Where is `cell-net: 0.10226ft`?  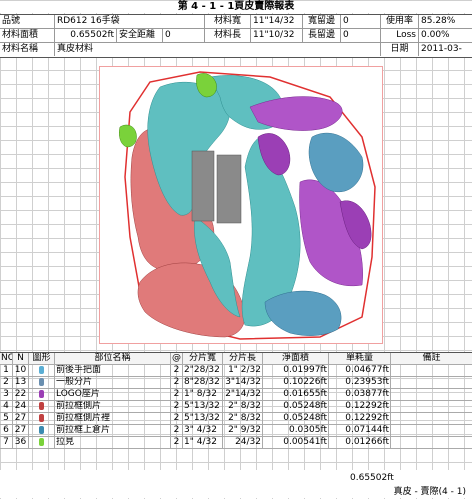
cell-net: 0.10226ft is located at coordinates (295, 382).